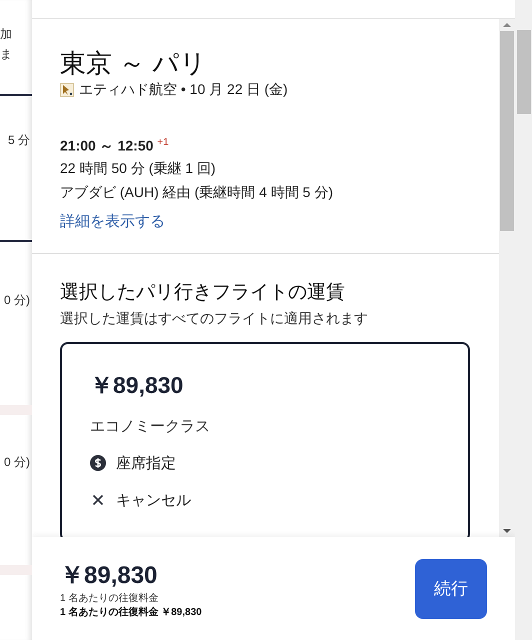  I want to click on fare-heading: 選択したパリ行きフライトの運賃, so click(203, 292).